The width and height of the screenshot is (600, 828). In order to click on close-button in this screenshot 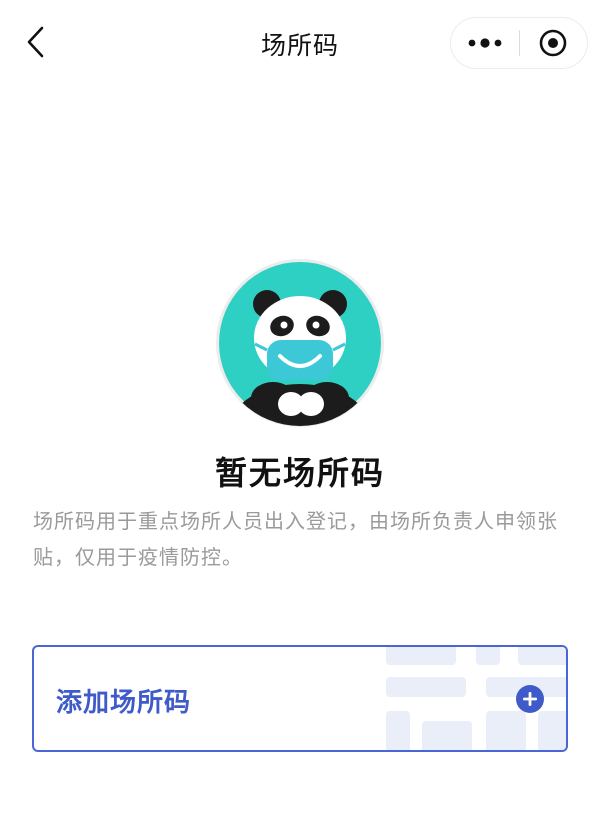, I will do `click(554, 43)`.